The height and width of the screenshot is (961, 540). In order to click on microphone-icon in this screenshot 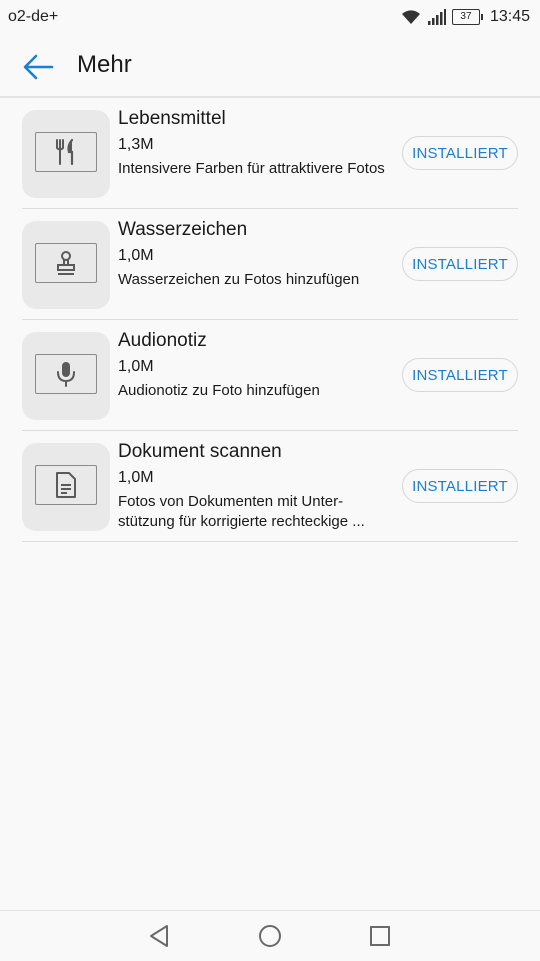, I will do `click(66, 374)`.